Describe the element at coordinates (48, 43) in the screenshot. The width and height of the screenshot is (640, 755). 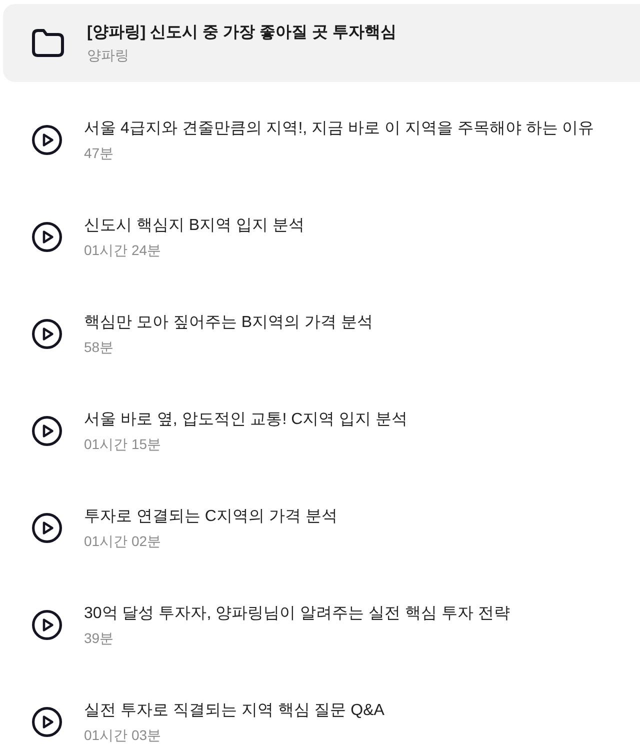
I see `folder-icon` at that location.